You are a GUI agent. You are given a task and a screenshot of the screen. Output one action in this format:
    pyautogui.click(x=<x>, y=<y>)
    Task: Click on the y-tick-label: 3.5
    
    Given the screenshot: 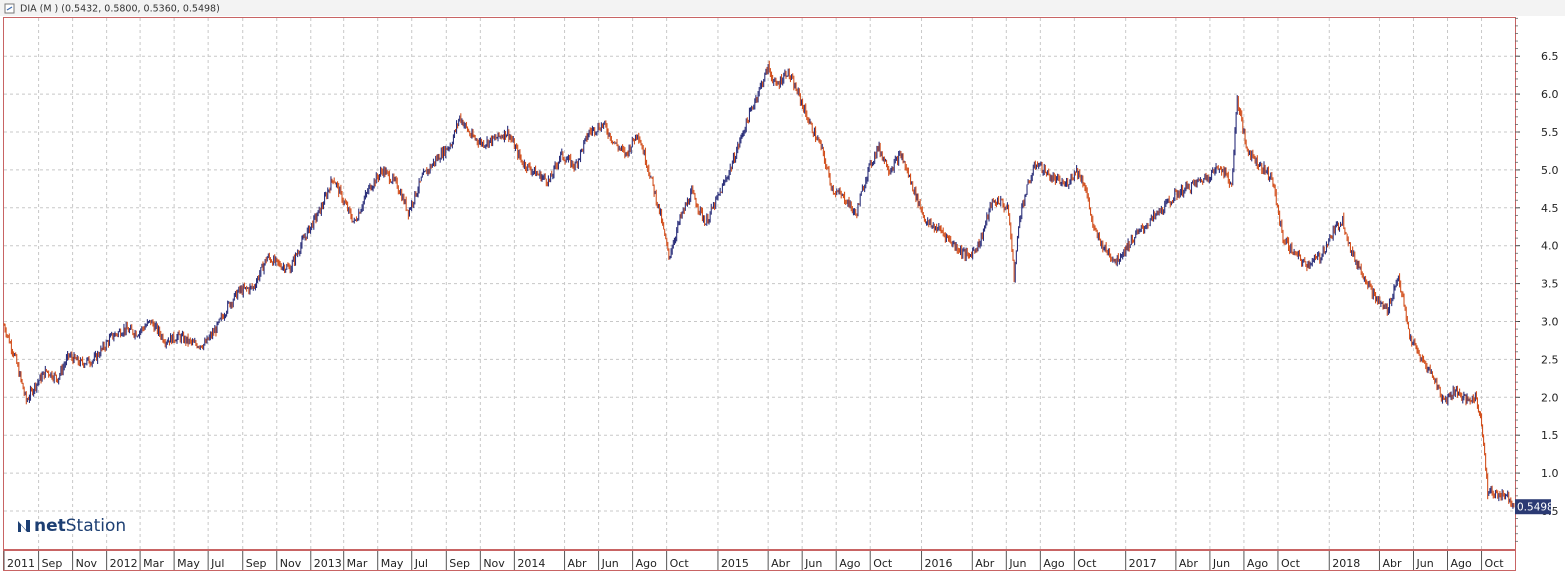 What is the action you would take?
    pyautogui.click(x=1550, y=284)
    